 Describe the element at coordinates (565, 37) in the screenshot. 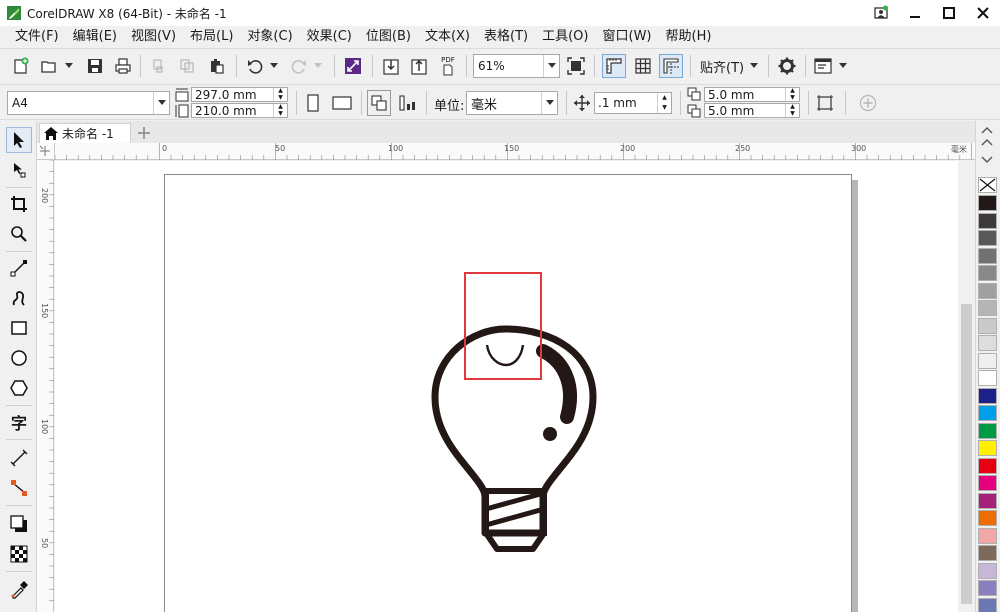

I see `menu-tools: 工具(O)` at that location.